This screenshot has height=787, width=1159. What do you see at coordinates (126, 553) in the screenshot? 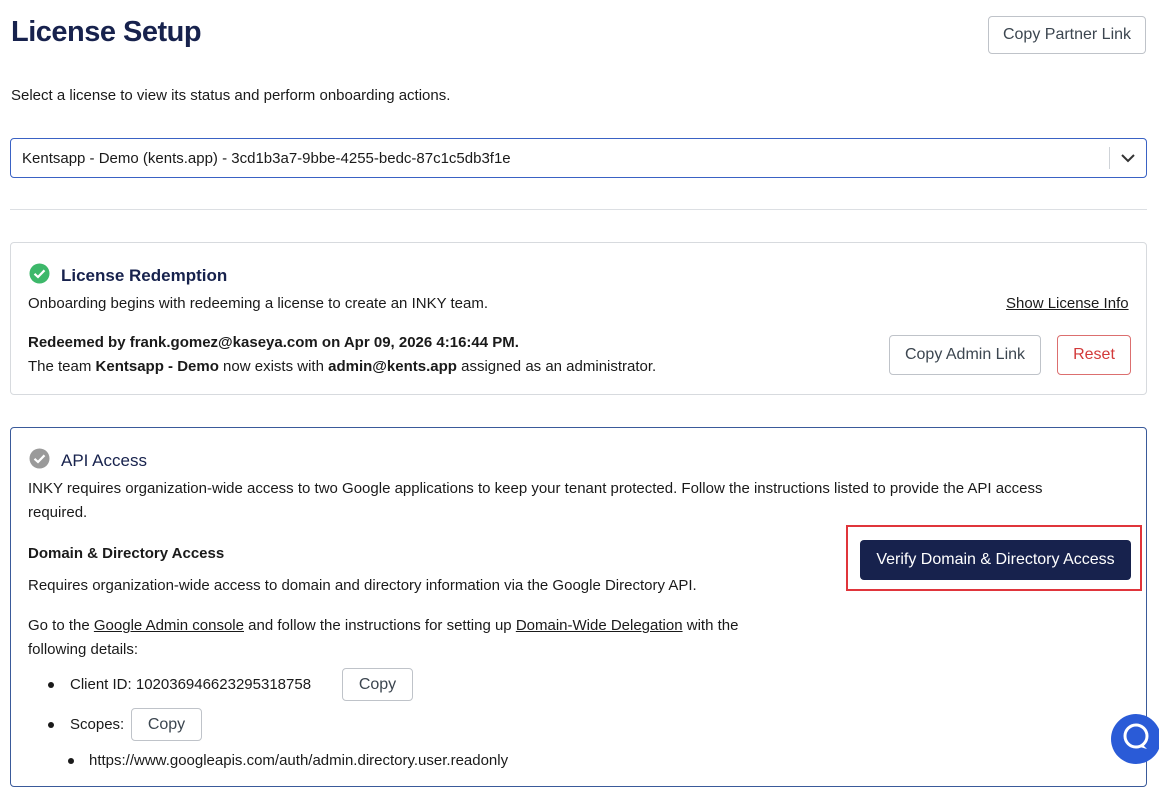
I see `domain-directory-section-title: Domain & Directory Access` at bounding box center [126, 553].